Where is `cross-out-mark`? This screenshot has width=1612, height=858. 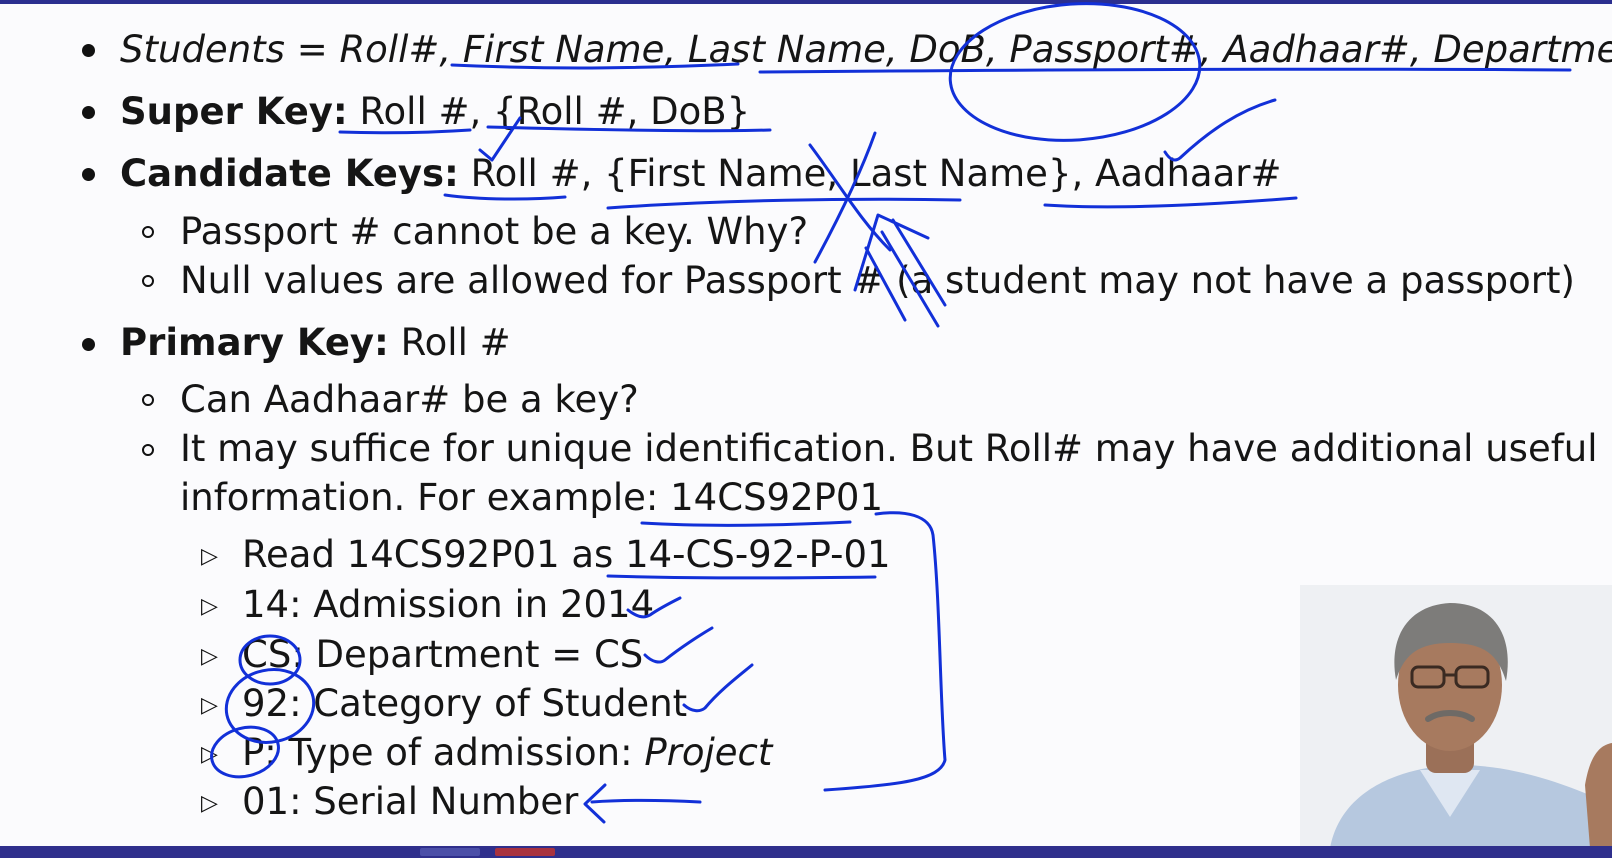 cross-out-mark is located at coordinates (850, 197).